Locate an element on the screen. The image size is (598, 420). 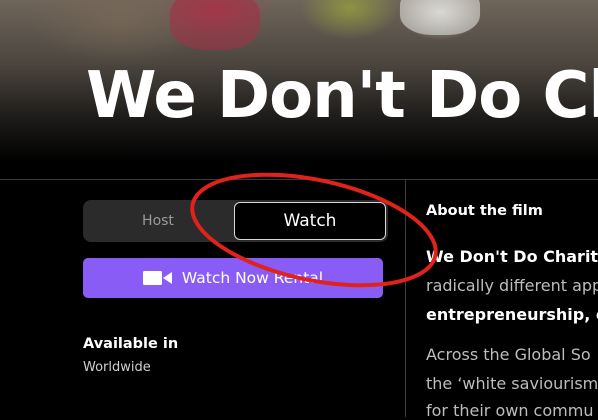
about-text-line: the ‘white saviourism is located at coordinates (512, 383).